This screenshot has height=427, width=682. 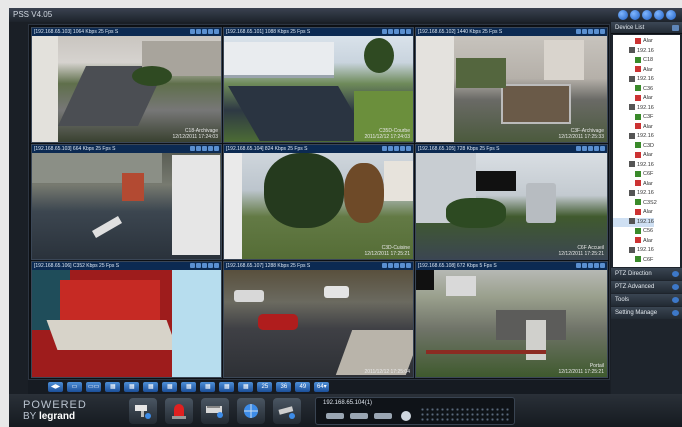 I want to click on tree-item-cam: C18, so click(x=633, y=60).